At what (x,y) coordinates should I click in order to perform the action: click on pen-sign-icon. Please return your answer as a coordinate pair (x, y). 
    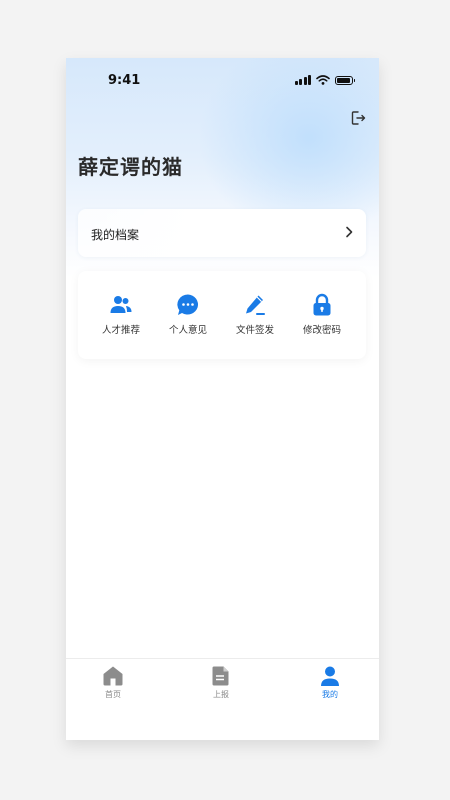
    Looking at the image, I should click on (255, 305).